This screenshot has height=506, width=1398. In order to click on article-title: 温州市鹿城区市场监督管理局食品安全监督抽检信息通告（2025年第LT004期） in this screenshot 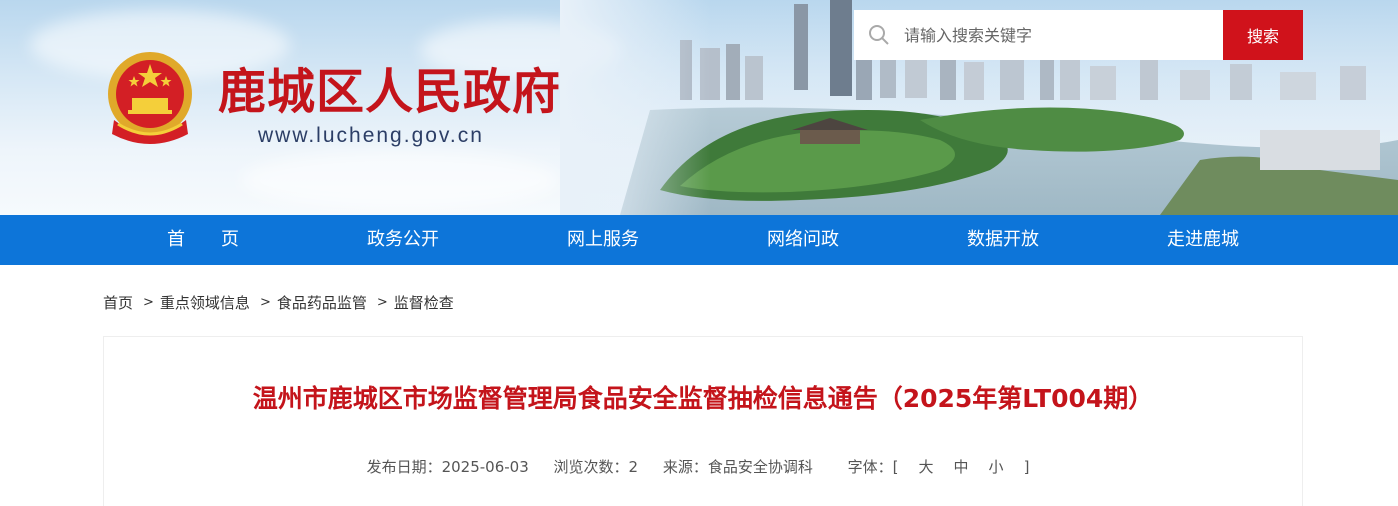, I will do `click(703, 398)`.